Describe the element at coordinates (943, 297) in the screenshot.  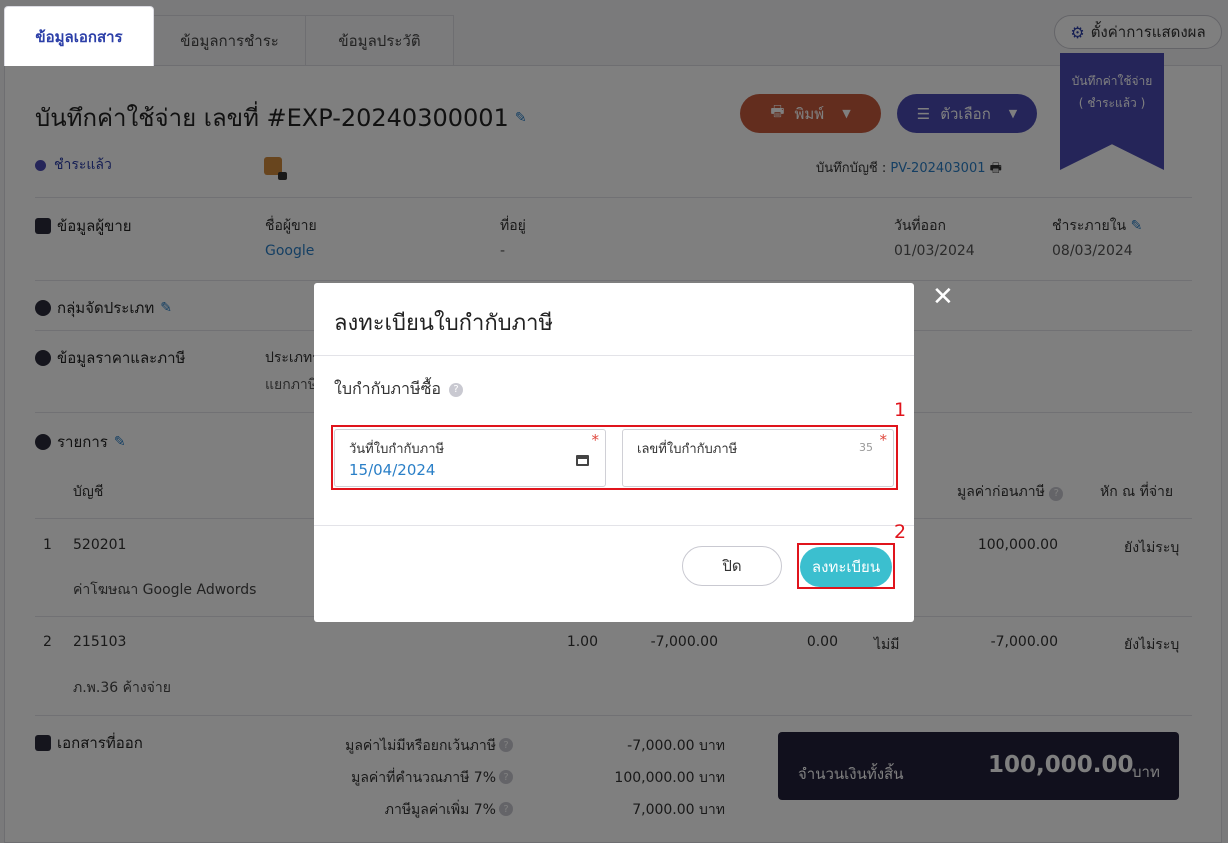
I see `close-icon: ✕` at that location.